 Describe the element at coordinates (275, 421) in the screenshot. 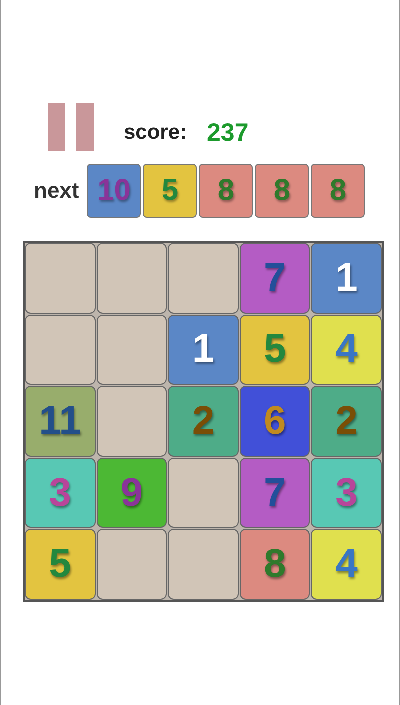

I see `number-tile: 6` at that location.